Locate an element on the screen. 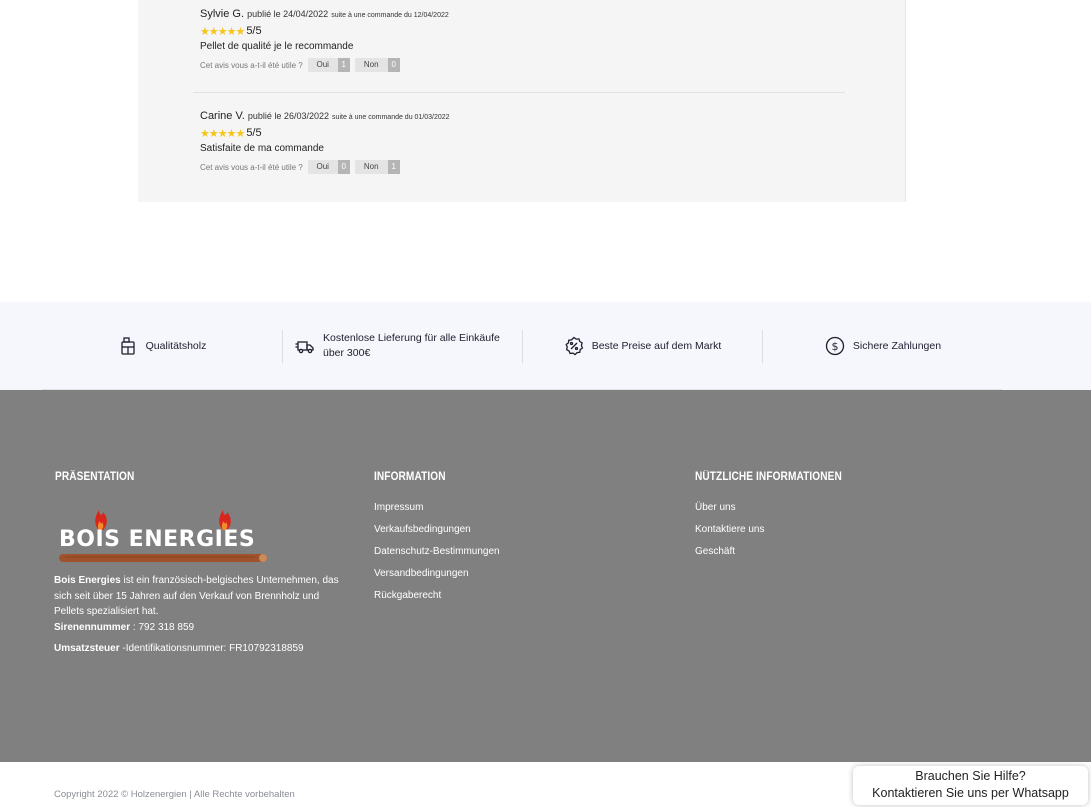 The image size is (1091, 807). footer-link-contact: Kontaktiere uns is located at coordinates (730, 534).